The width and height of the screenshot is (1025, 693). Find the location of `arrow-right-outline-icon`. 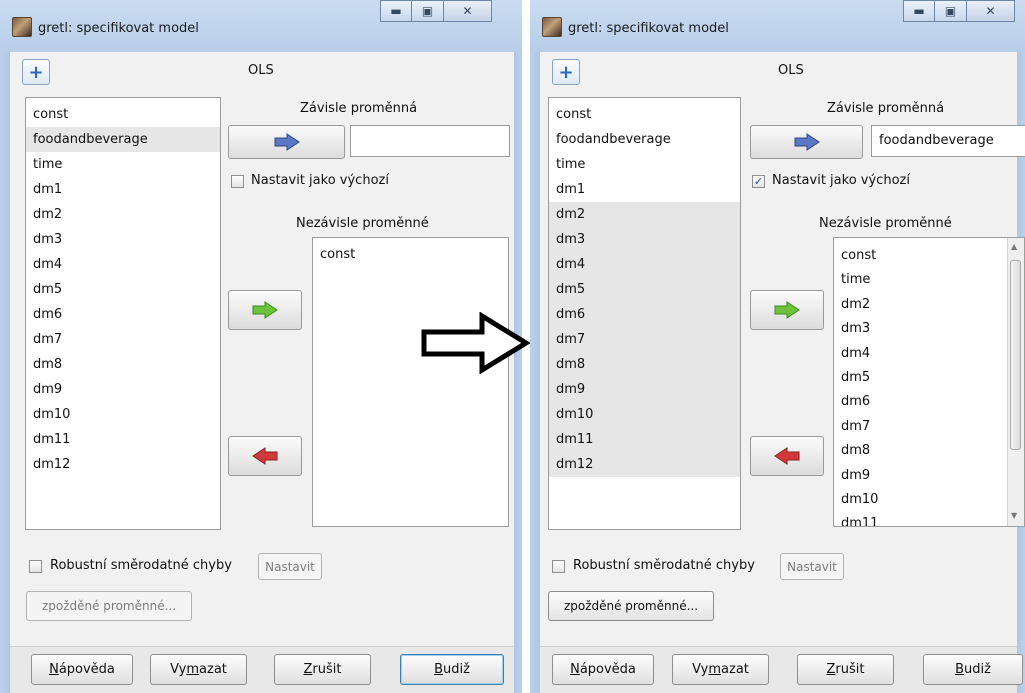

arrow-right-outline-icon is located at coordinates (476, 343).